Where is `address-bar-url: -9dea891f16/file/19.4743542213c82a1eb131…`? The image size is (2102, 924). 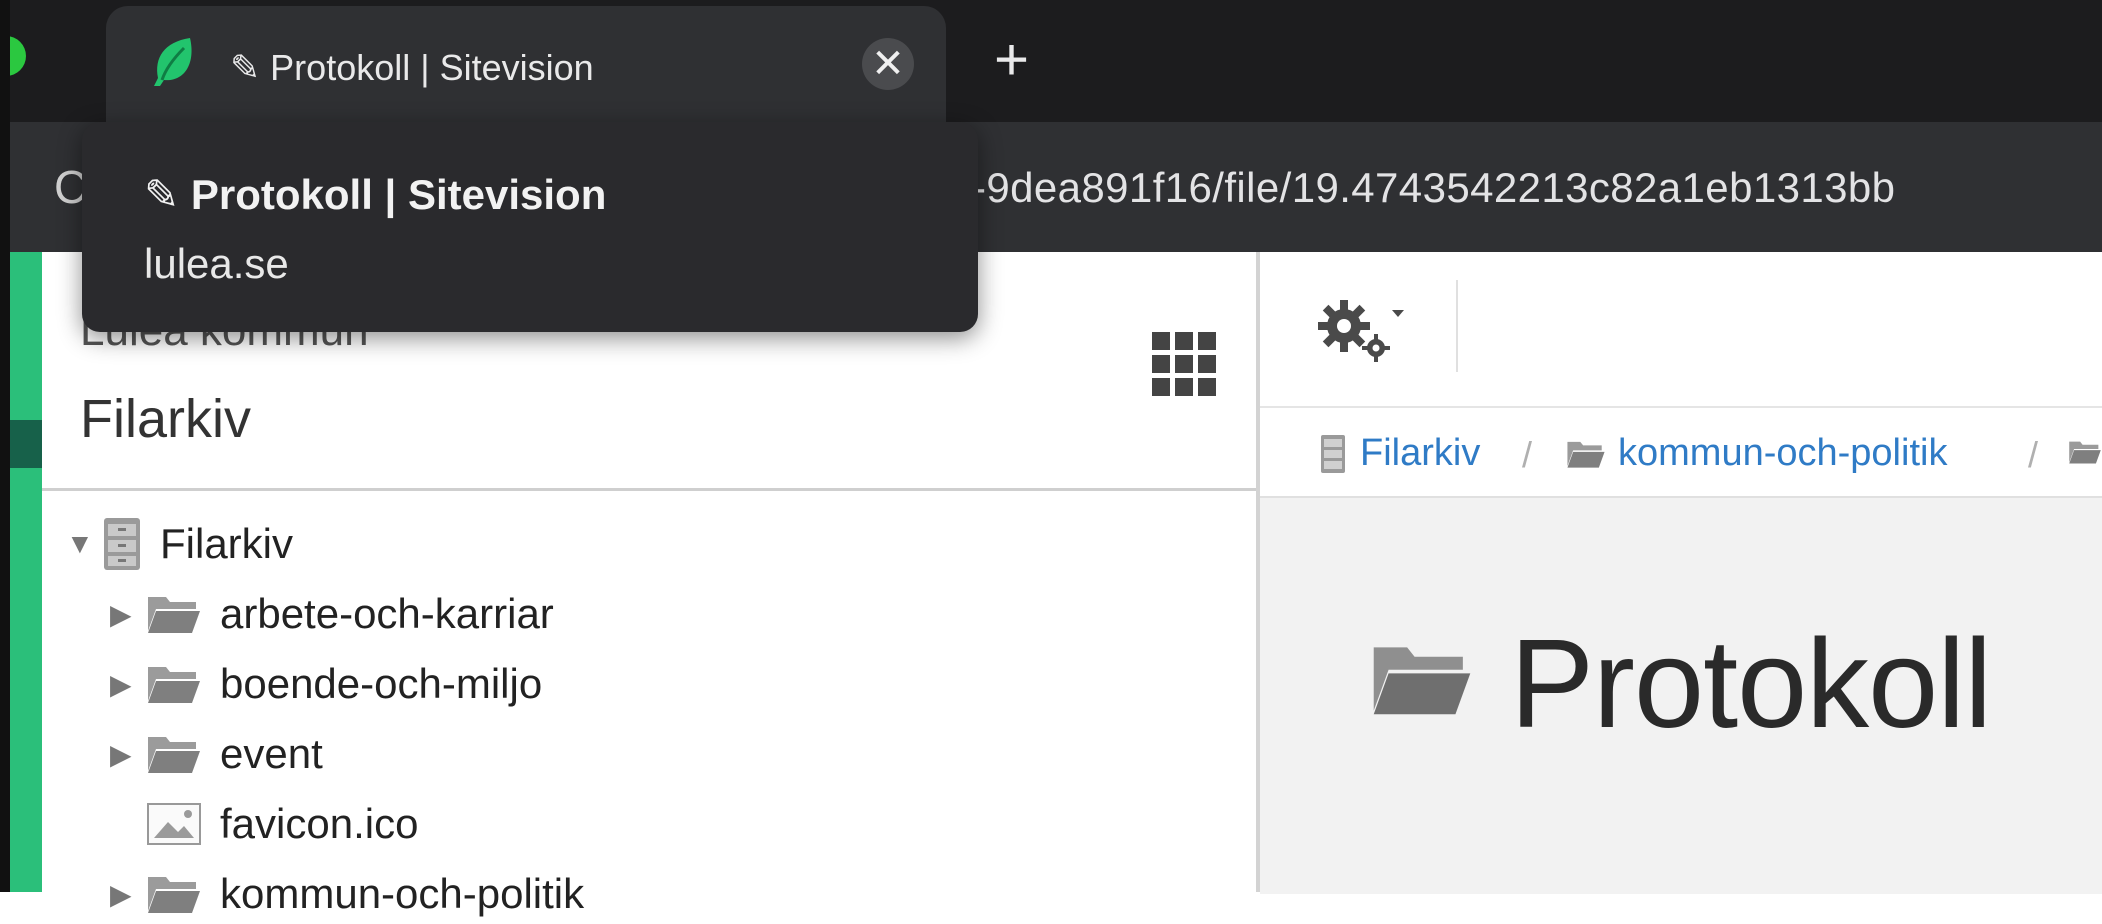 address-bar-url: -9dea891f16/file/19.4743542213c82a1eb131… is located at coordinates (1433, 188).